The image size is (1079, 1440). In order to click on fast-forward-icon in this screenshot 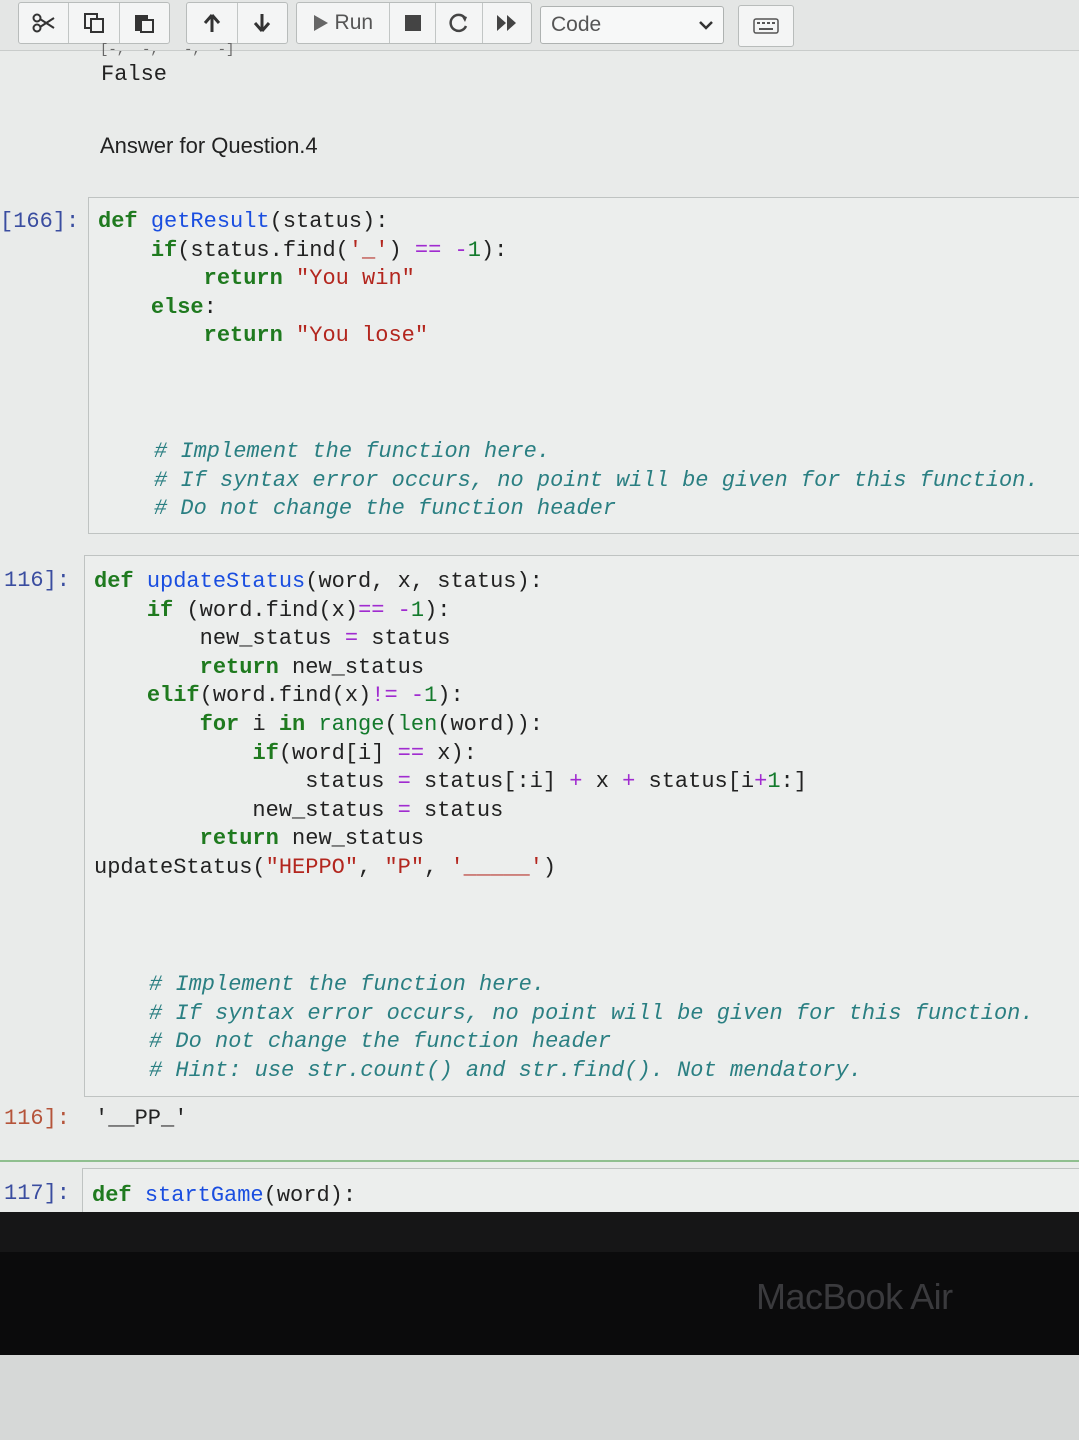, I will do `click(507, 23)`.